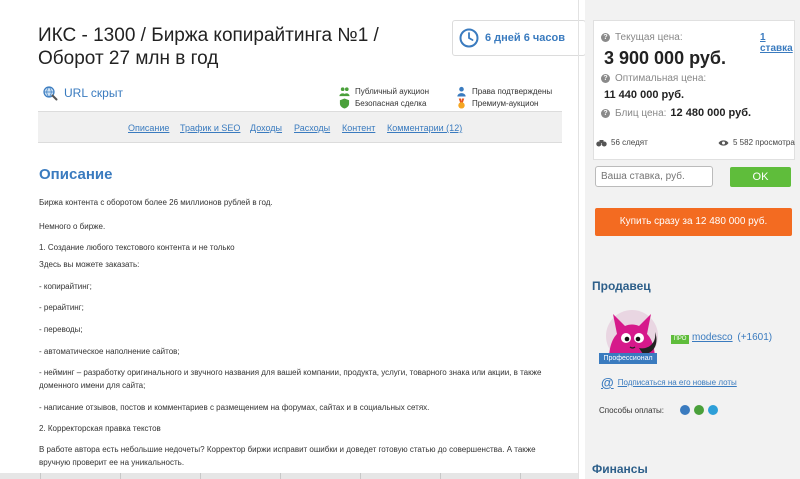 The height and width of the screenshot is (479, 800). I want to click on description-paragraph: - переводы;, so click(61, 329).